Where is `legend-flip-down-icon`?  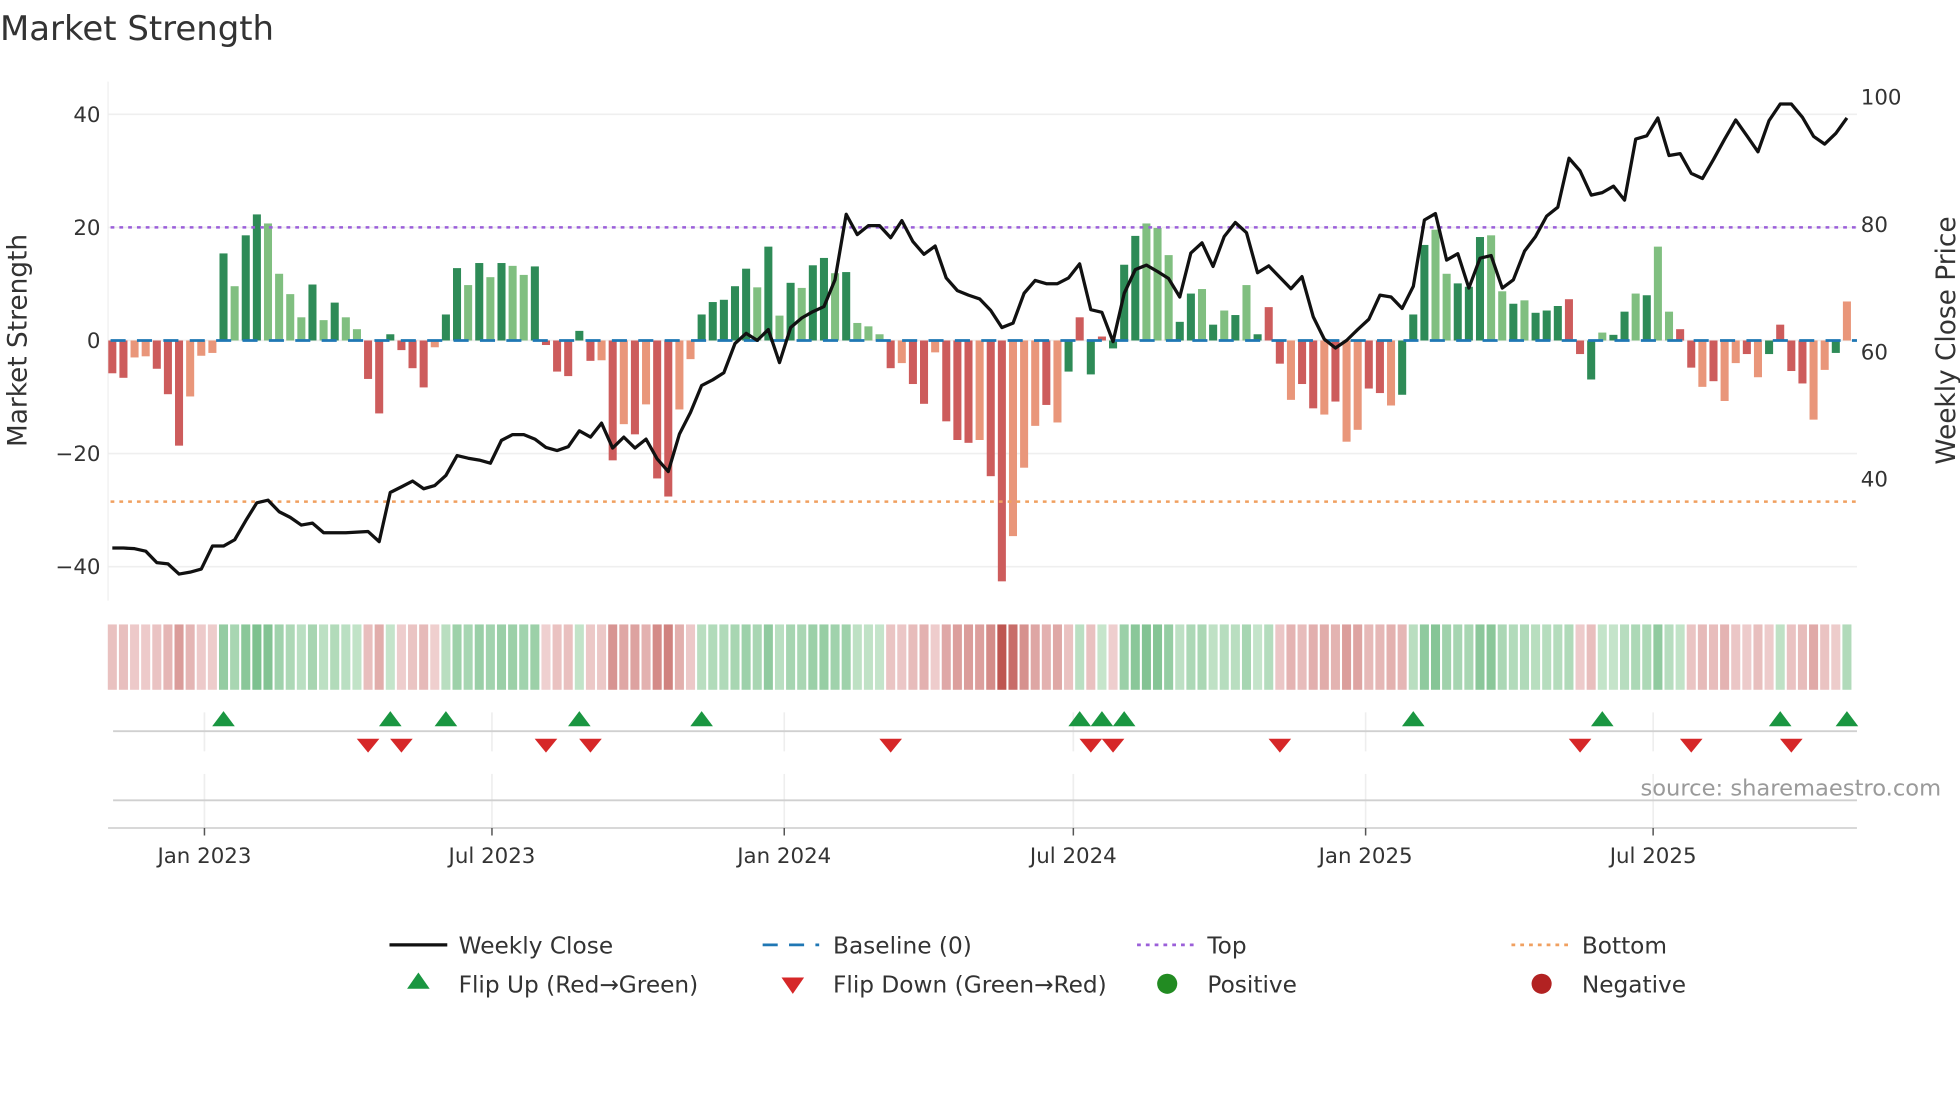 legend-flip-down-icon is located at coordinates (793, 985).